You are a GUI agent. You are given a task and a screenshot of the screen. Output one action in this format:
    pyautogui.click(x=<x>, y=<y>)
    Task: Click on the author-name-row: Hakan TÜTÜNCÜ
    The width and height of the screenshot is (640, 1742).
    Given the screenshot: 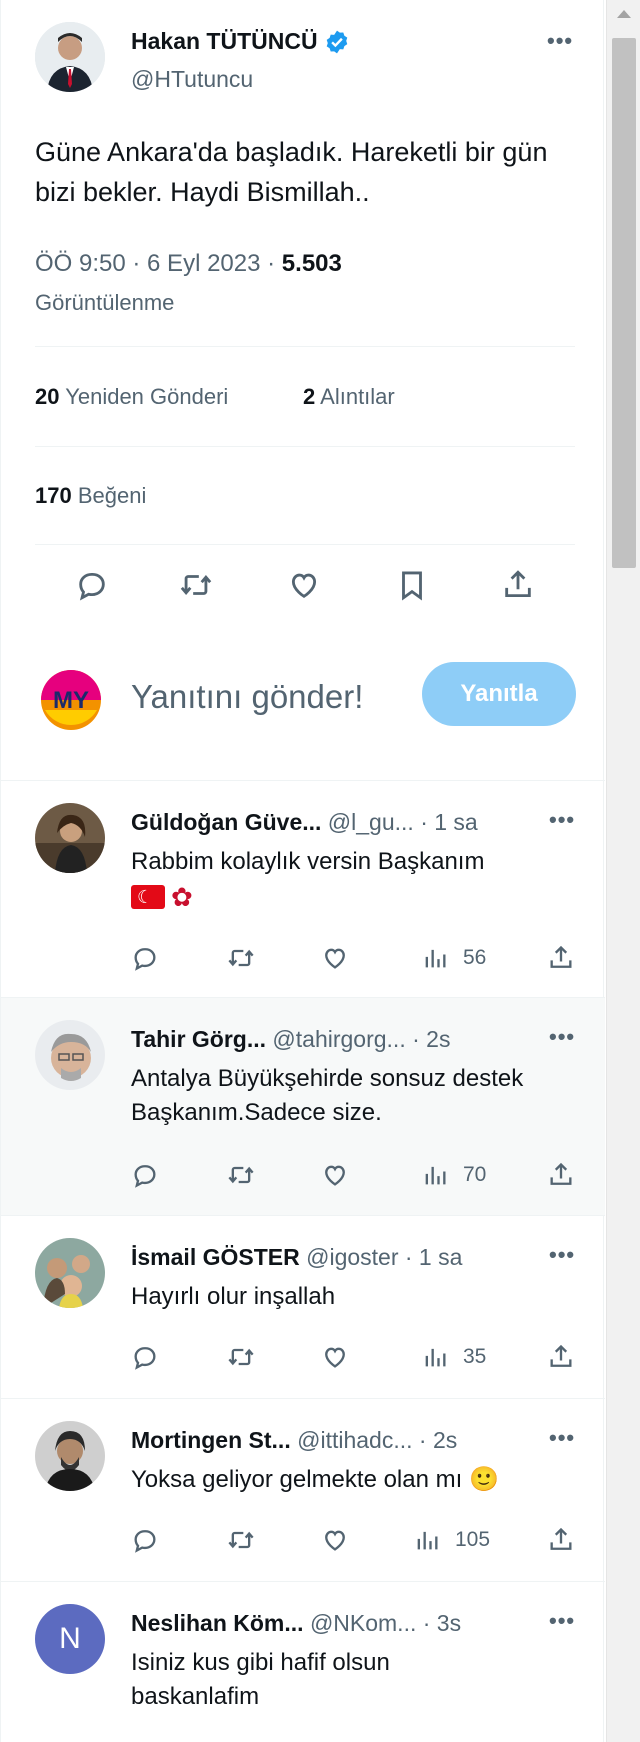 What is the action you would take?
    pyautogui.click(x=240, y=41)
    